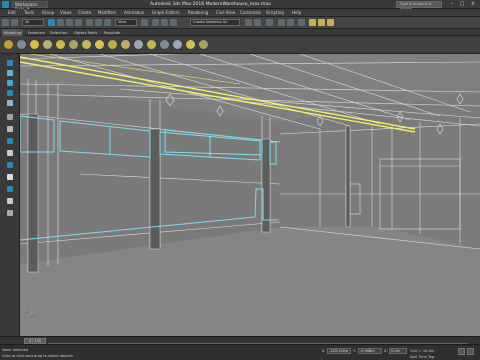 The image size is (480, 360). I want to click on scale-icon, so click(107, 22).